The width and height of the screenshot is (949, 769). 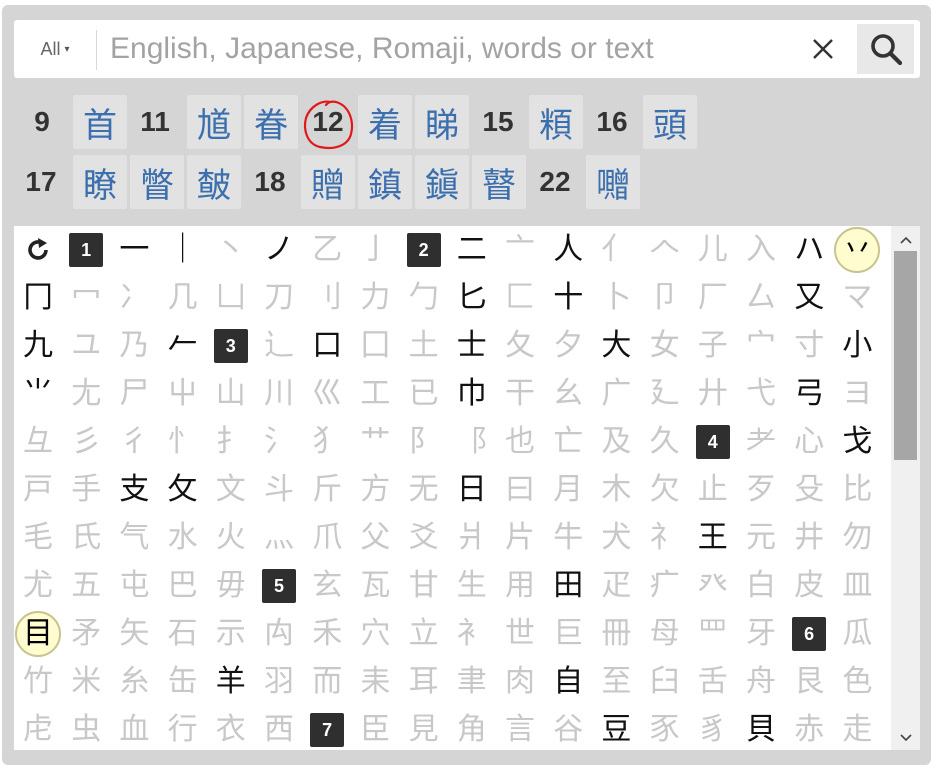 What do you see at coordinates (38, 346) in the screenshot?
I see `radical: 九` at bounding box center [38, 346].